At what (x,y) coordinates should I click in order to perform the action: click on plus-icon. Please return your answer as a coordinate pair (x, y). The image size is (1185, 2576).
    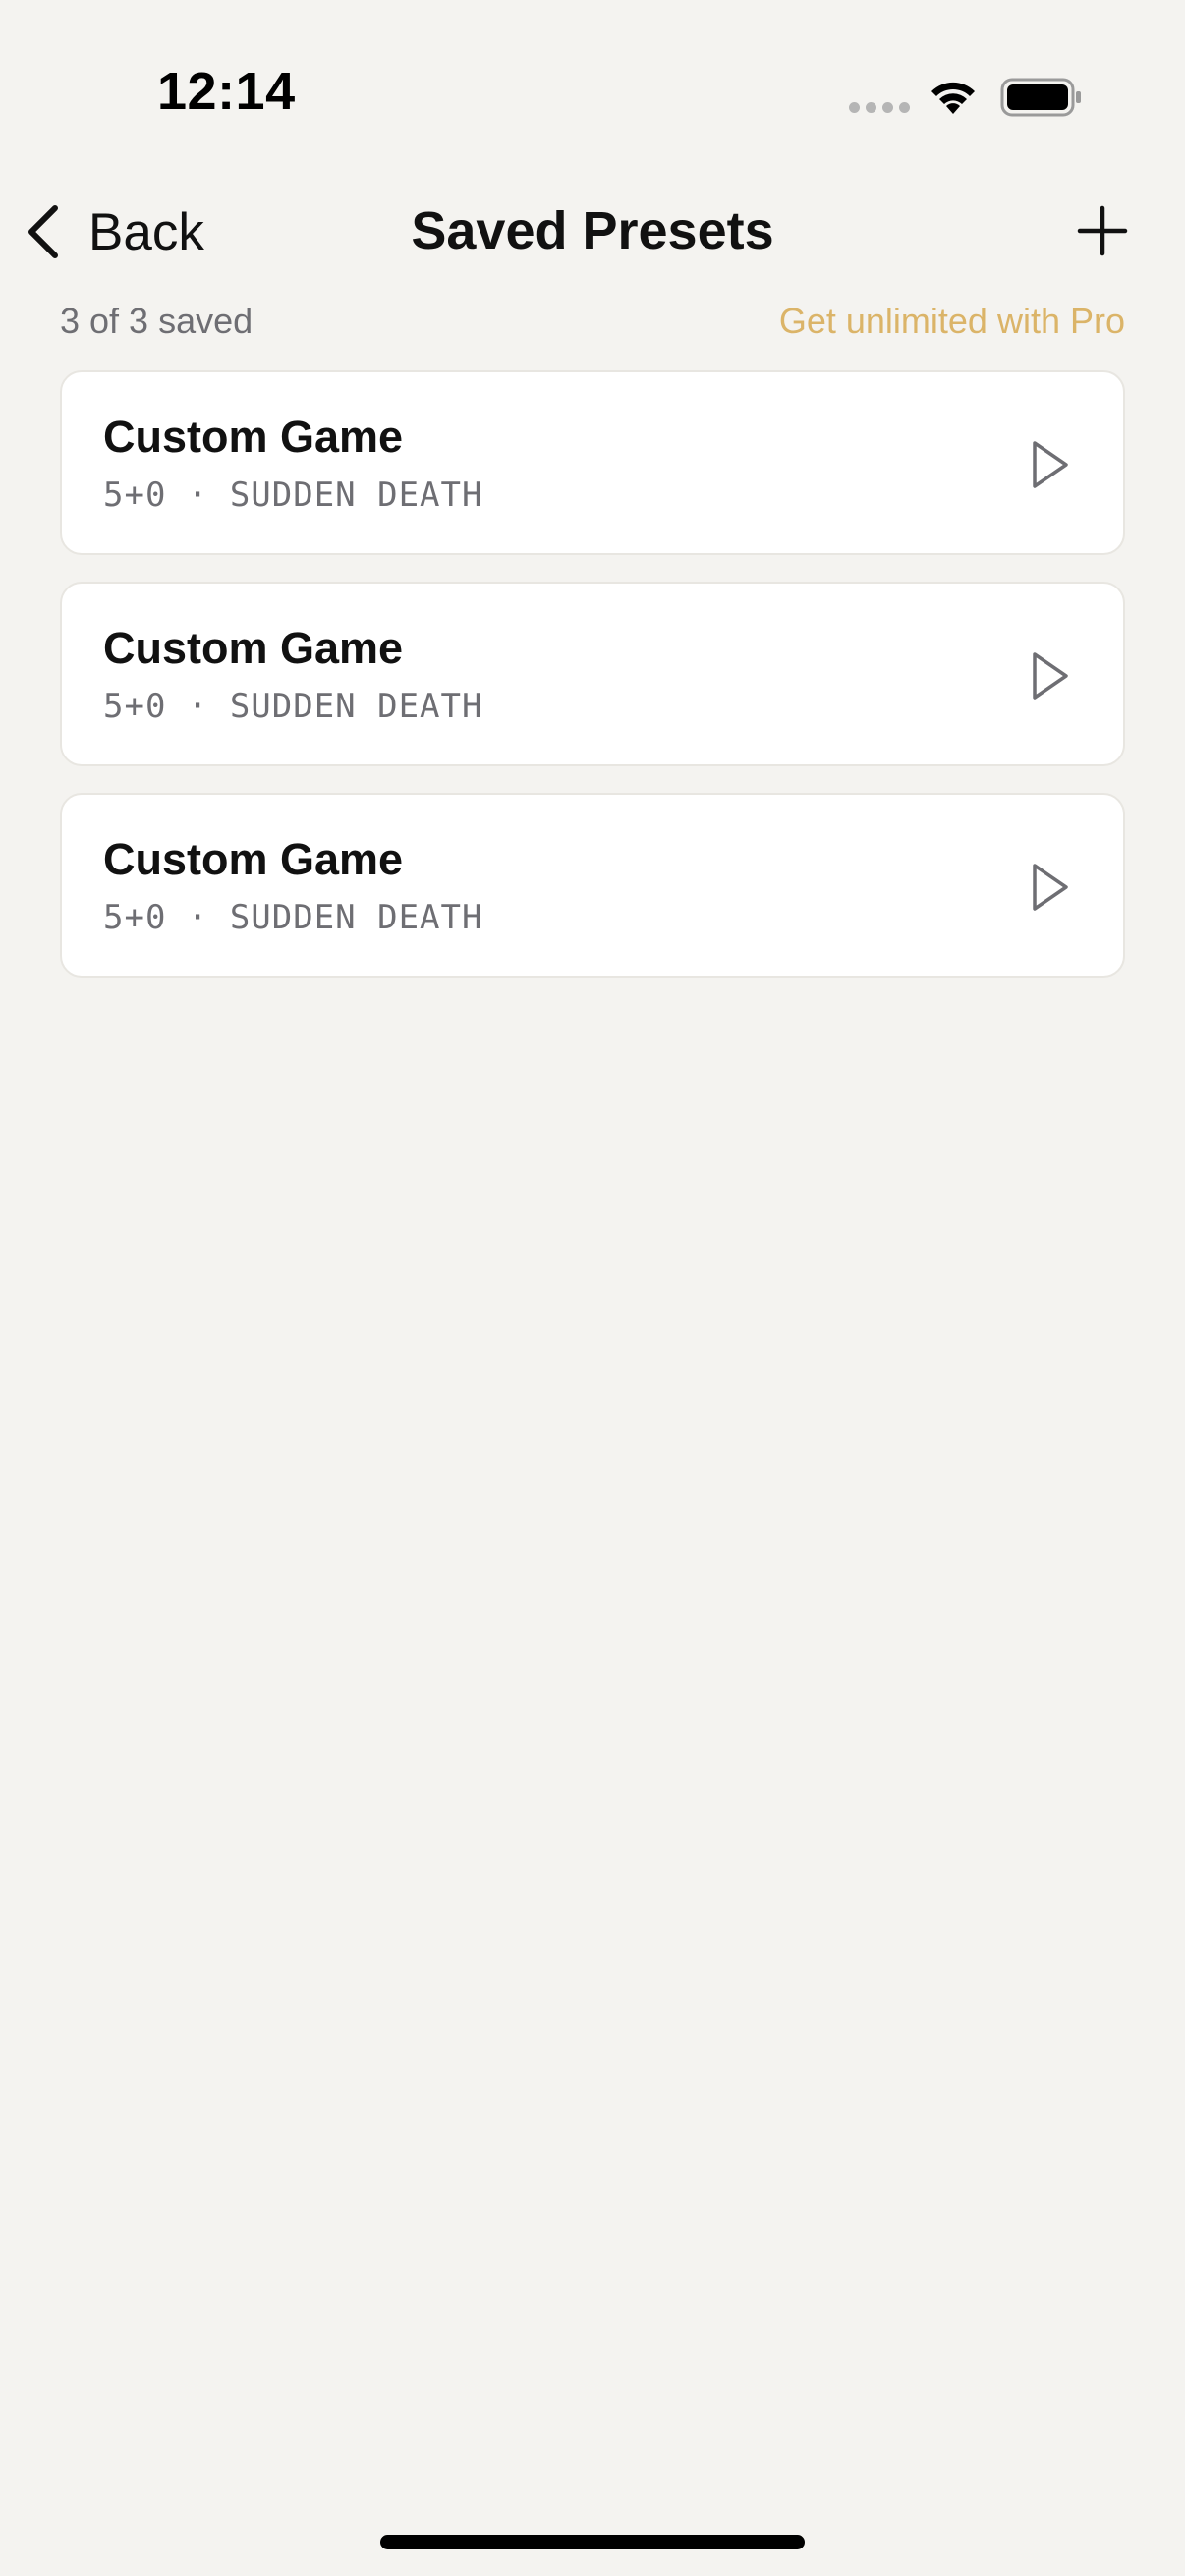
    Looking at the image, I should click on (1103, 230).